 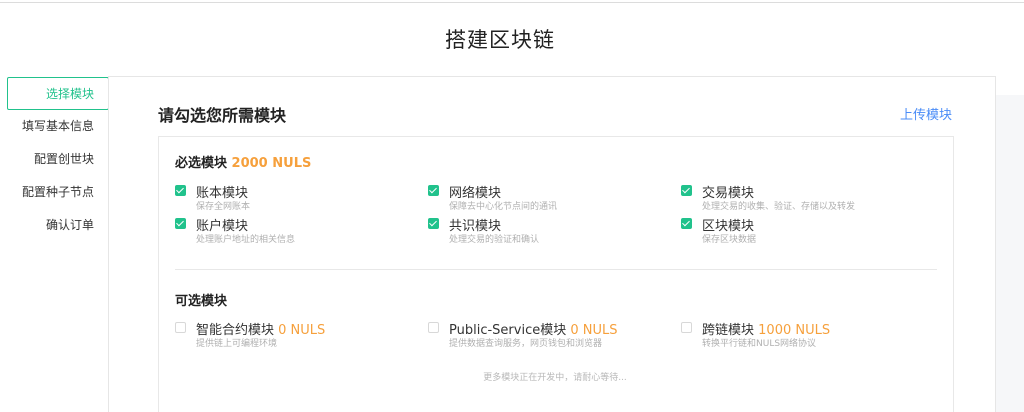 I want to click on upload-module-link: 上传模块, so click(x=926, y=113).